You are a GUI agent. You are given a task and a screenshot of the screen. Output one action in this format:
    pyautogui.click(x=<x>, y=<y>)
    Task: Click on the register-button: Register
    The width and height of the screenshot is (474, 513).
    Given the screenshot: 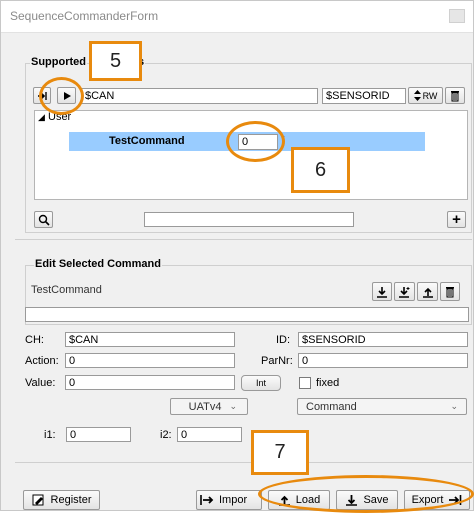 What is the action you would take?
    pyautogui.click(x=61, y=500)
    